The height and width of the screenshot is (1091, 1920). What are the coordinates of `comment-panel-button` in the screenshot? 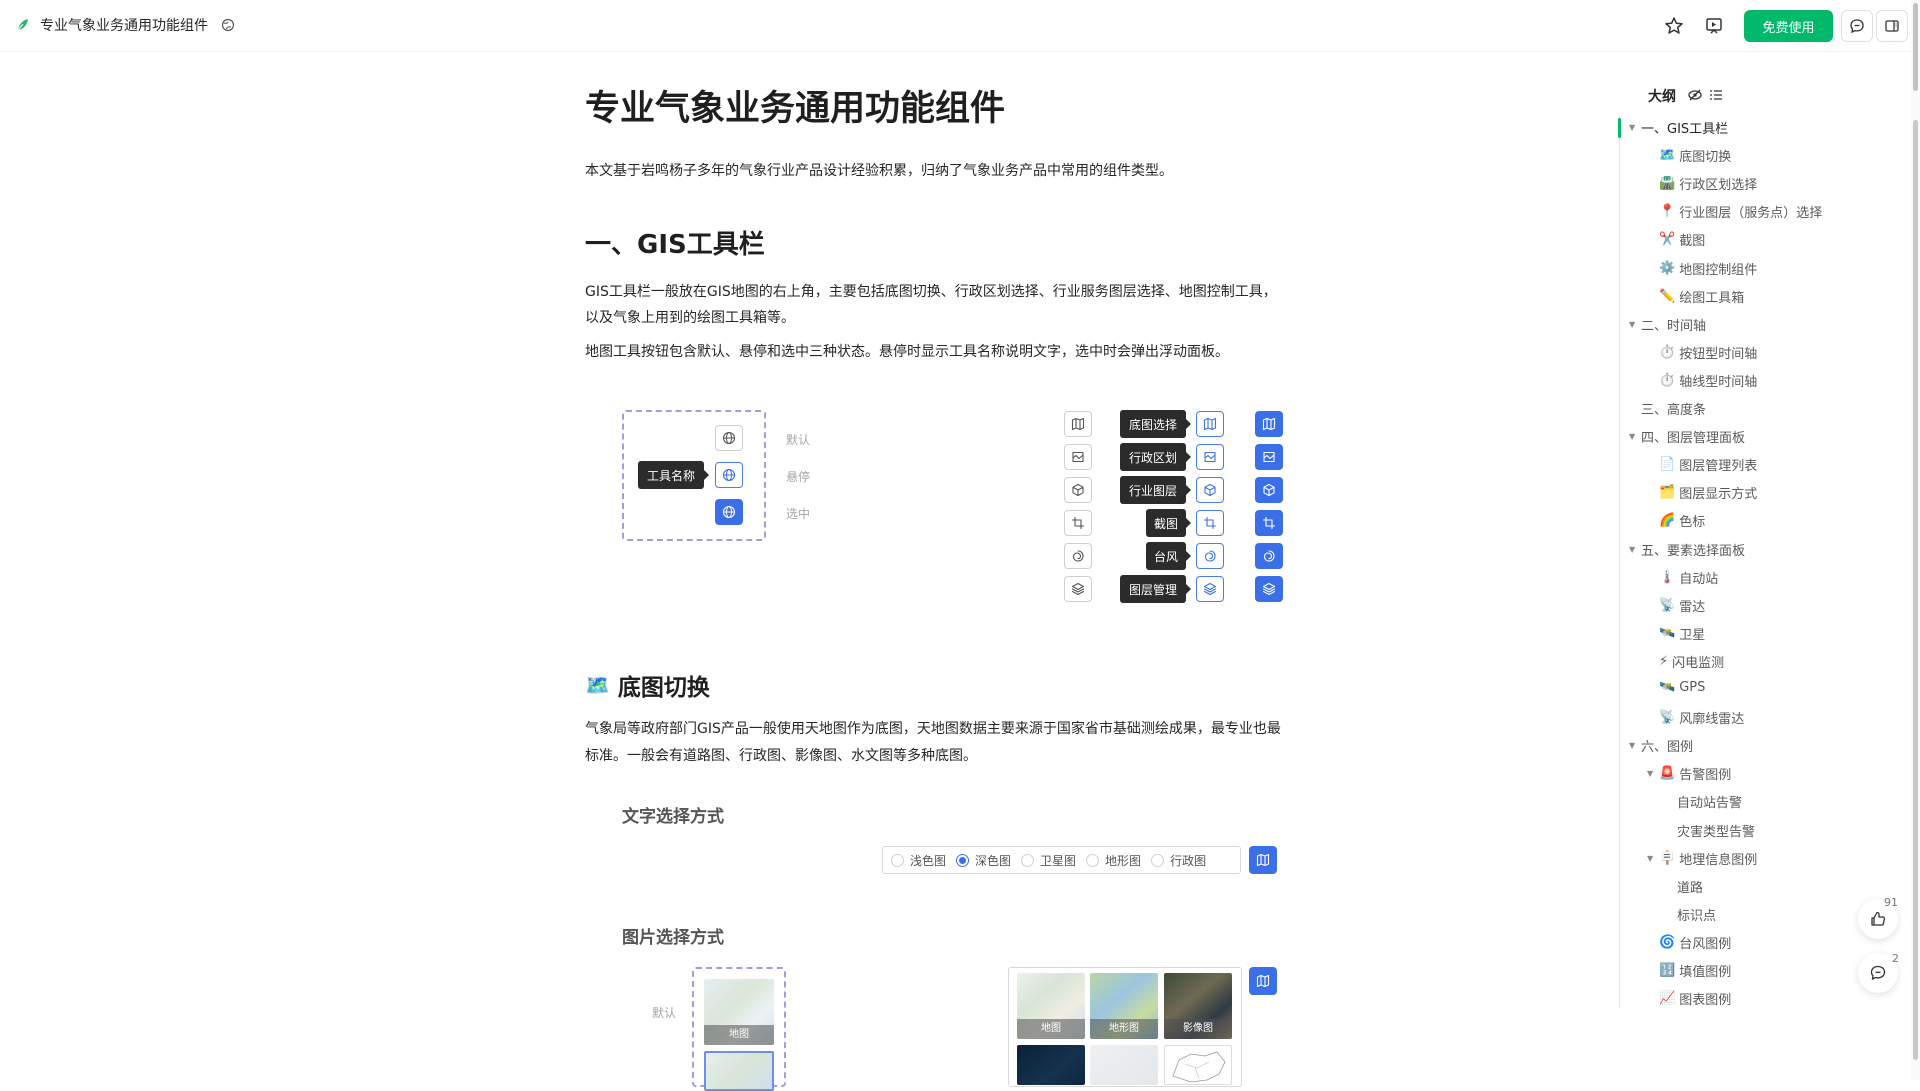 It's located at (1857, 26).